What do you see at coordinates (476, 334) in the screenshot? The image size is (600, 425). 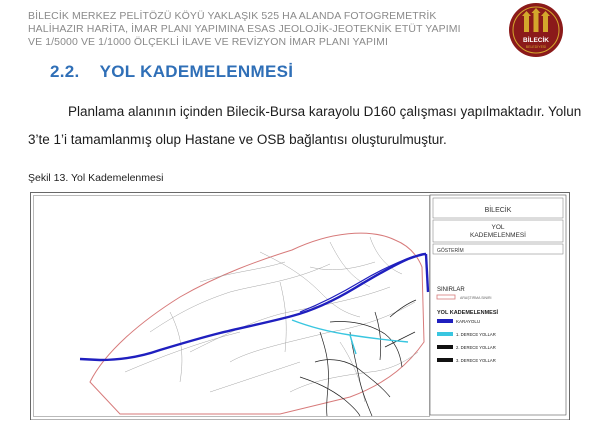 I see `legend-item-1-derece: 1. DERECE YOLLAR` at bounding box center [476, 334].